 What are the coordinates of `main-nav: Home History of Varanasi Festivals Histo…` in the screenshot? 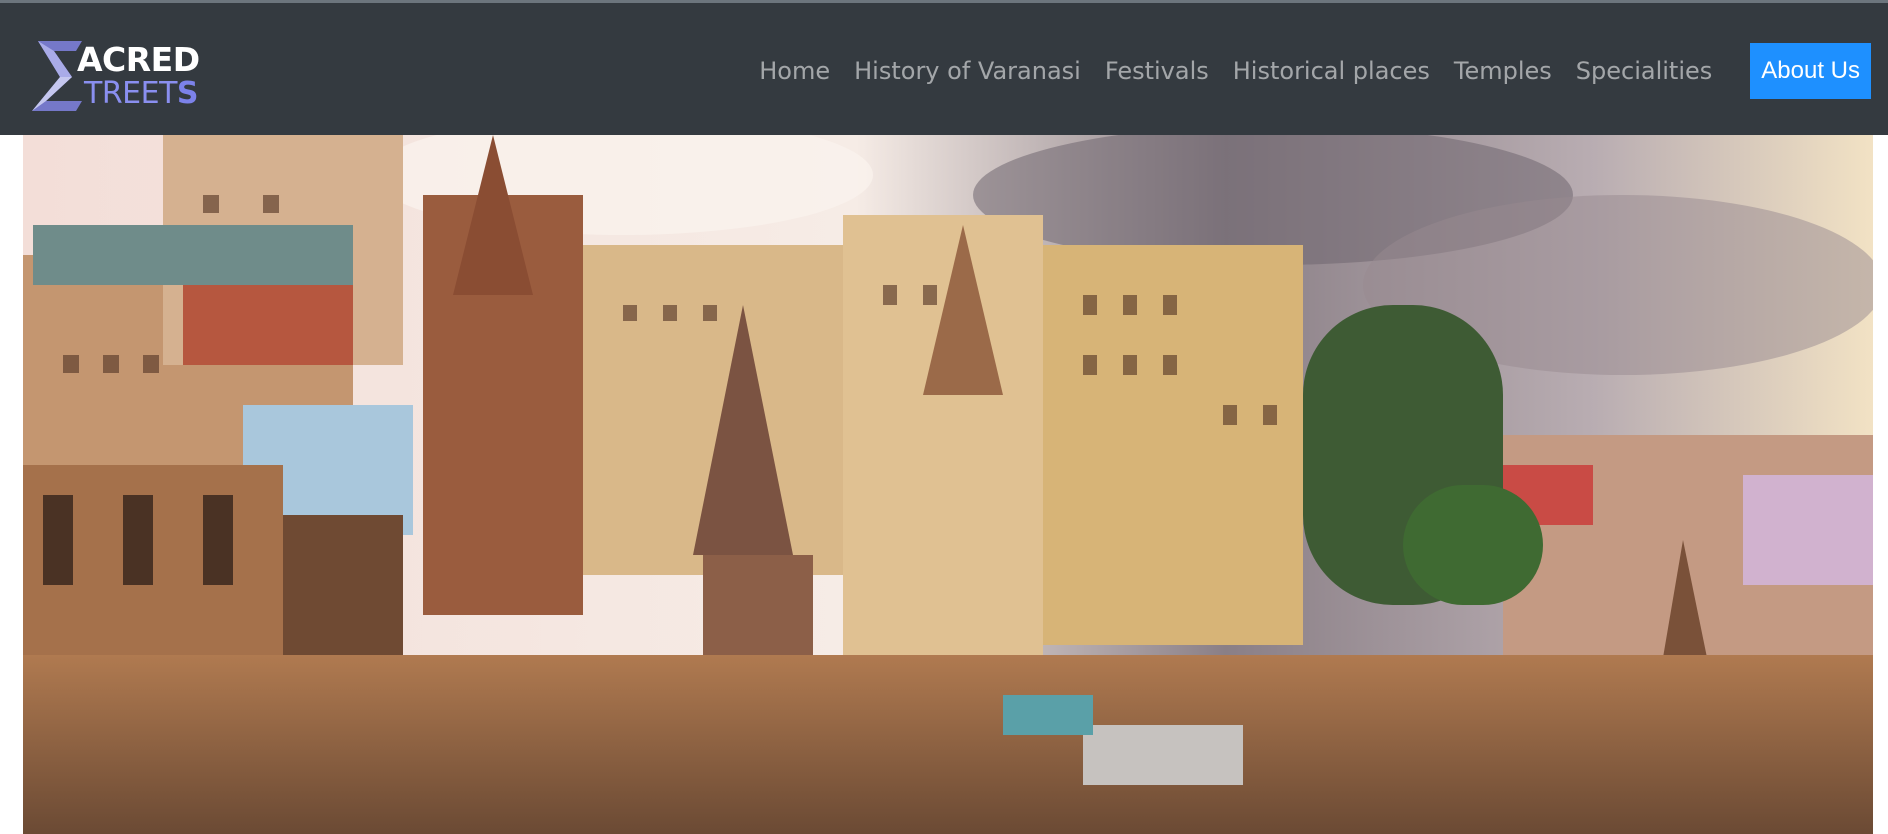 It's located at (1317, 70).